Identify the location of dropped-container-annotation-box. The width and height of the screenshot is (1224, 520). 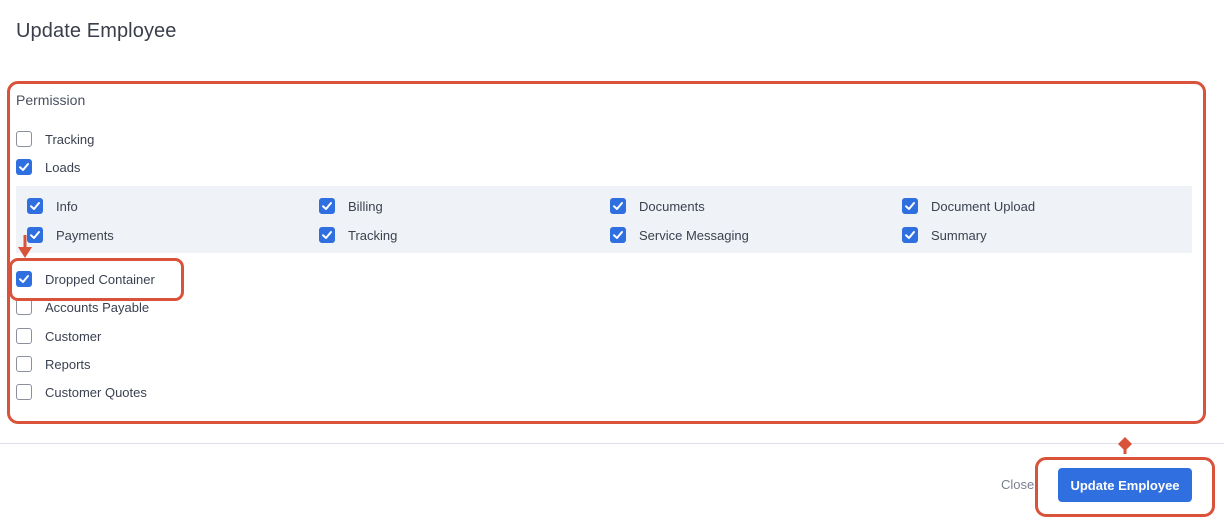
(96, 279).